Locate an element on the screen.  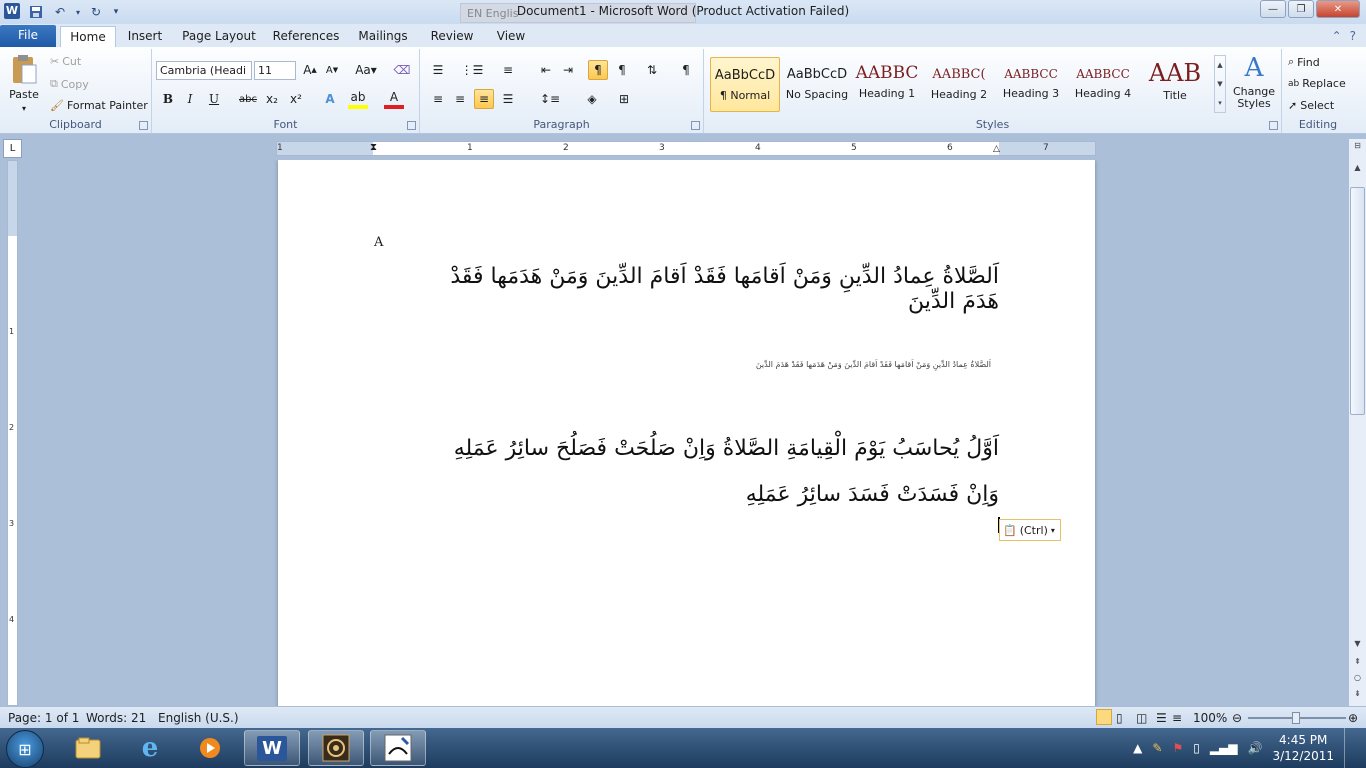
zoom-in-icon: ⊕ is located at coordinates (1353, 718).